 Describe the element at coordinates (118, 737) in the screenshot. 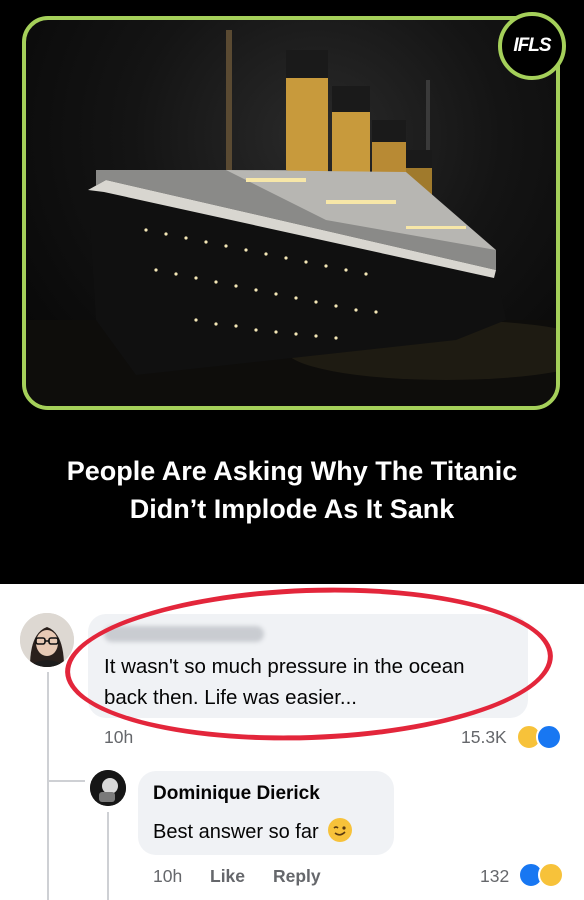

I see `comment-timestamp: 10h` at that location.